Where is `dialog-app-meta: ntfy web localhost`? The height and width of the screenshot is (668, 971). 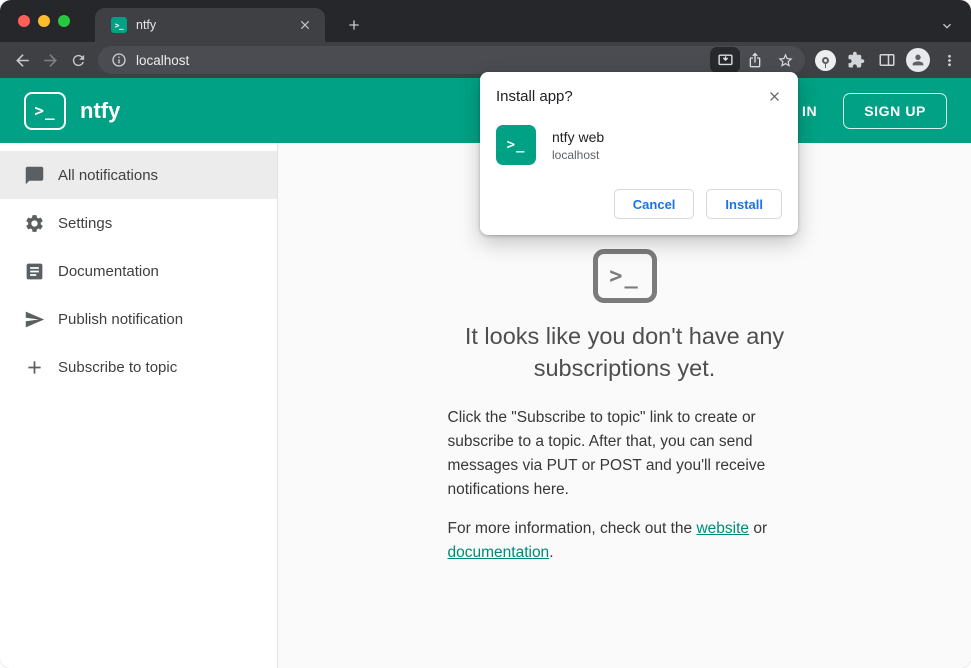
dialog-app-meta: ntfy web localhost is located at coordinates (578, 145).